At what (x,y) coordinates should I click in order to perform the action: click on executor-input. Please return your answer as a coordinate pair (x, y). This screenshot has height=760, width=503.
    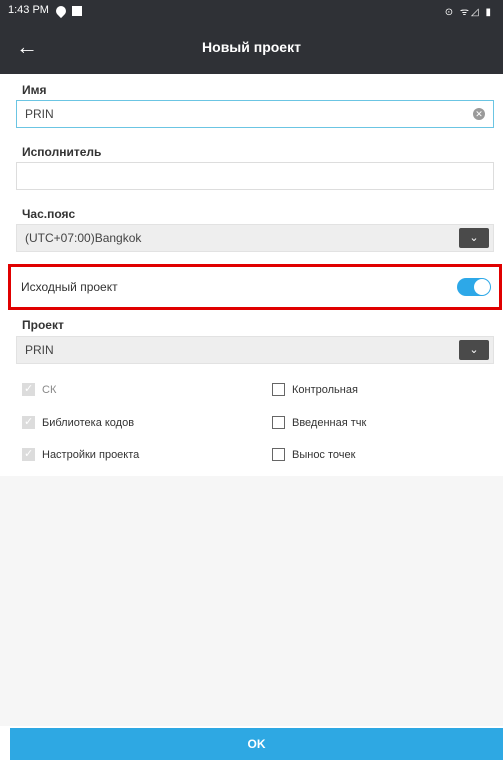
    Looking at the image, I should click on (255, 176).